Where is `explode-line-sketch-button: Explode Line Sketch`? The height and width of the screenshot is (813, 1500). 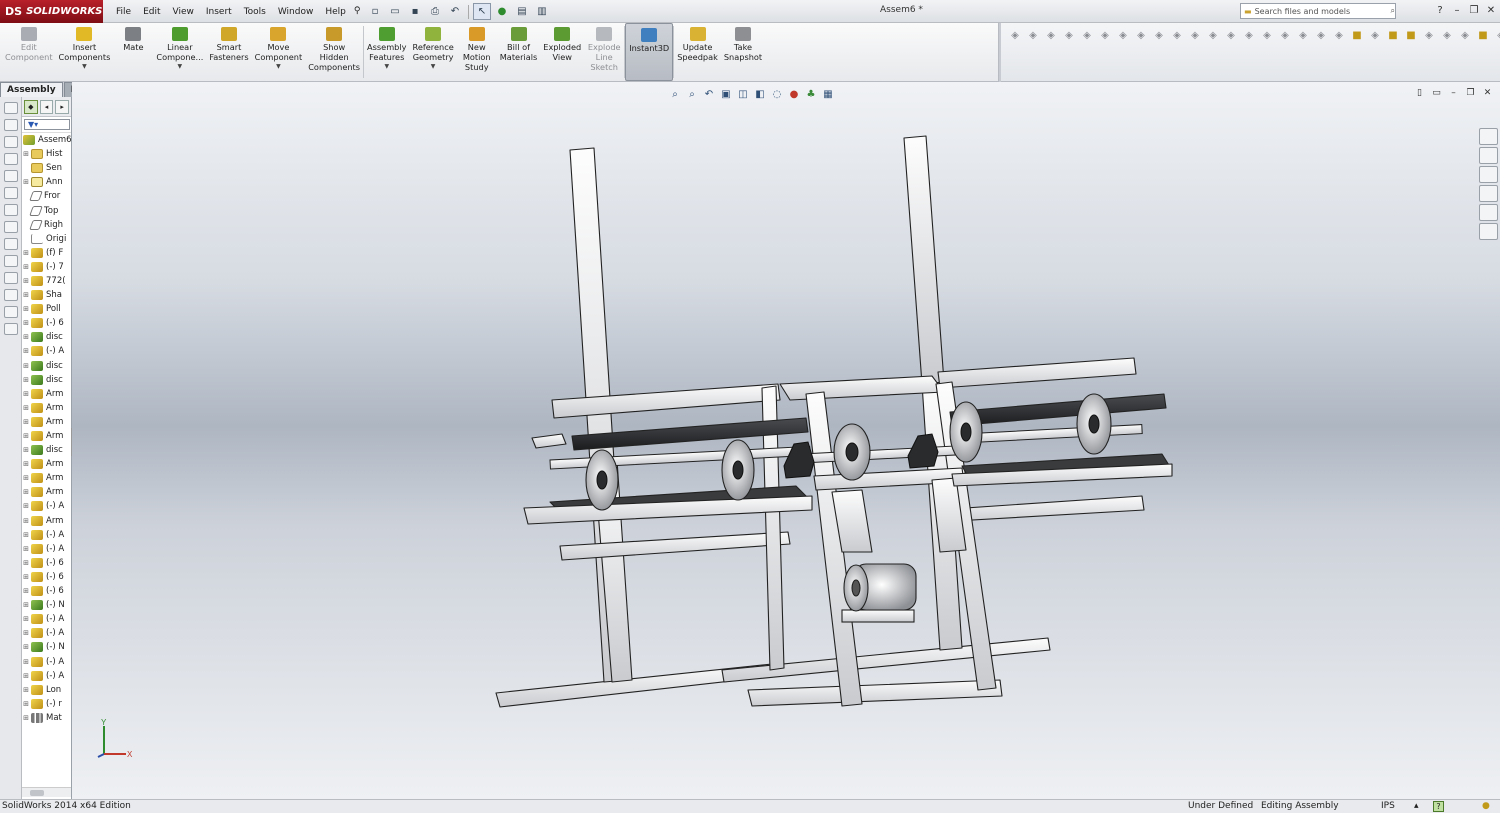 explode-line-sketch-button: Explode Line Sketch is located at coordinates (604, 52).